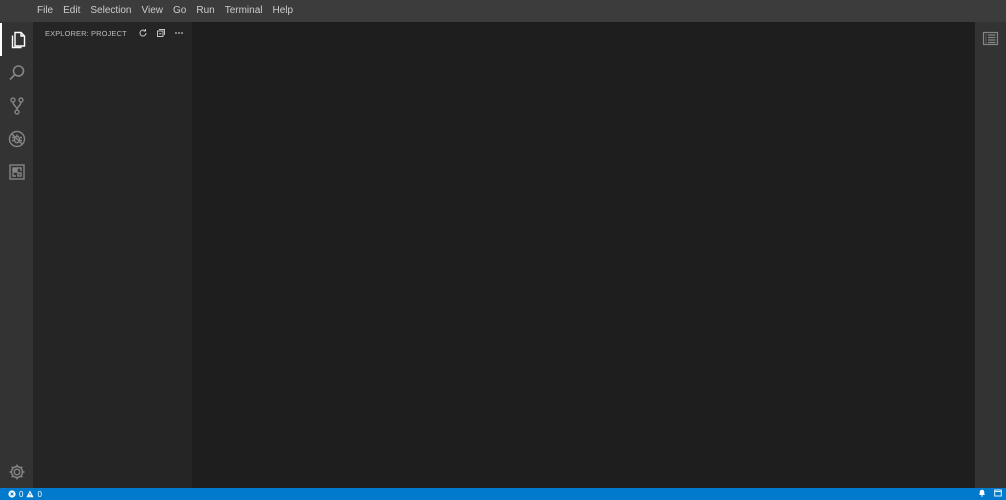 The width and height of the screenshot is (1006, 500). Describe the element at coordinates (16, 255) in the screenshot. I see `activity-bar` at that location.